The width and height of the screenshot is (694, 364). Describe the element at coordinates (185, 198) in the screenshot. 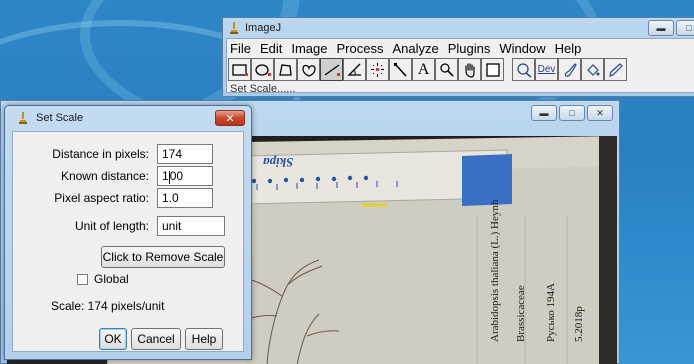

I see `aspect-ratio-input: 1.0` at that location.